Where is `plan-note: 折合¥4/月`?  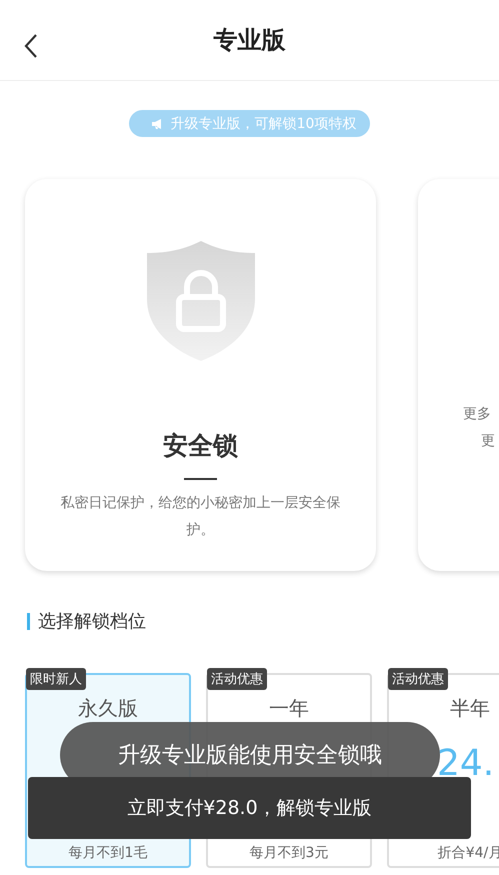 plan-note: 折合¥4/月 is located at coordinates (468, 853).